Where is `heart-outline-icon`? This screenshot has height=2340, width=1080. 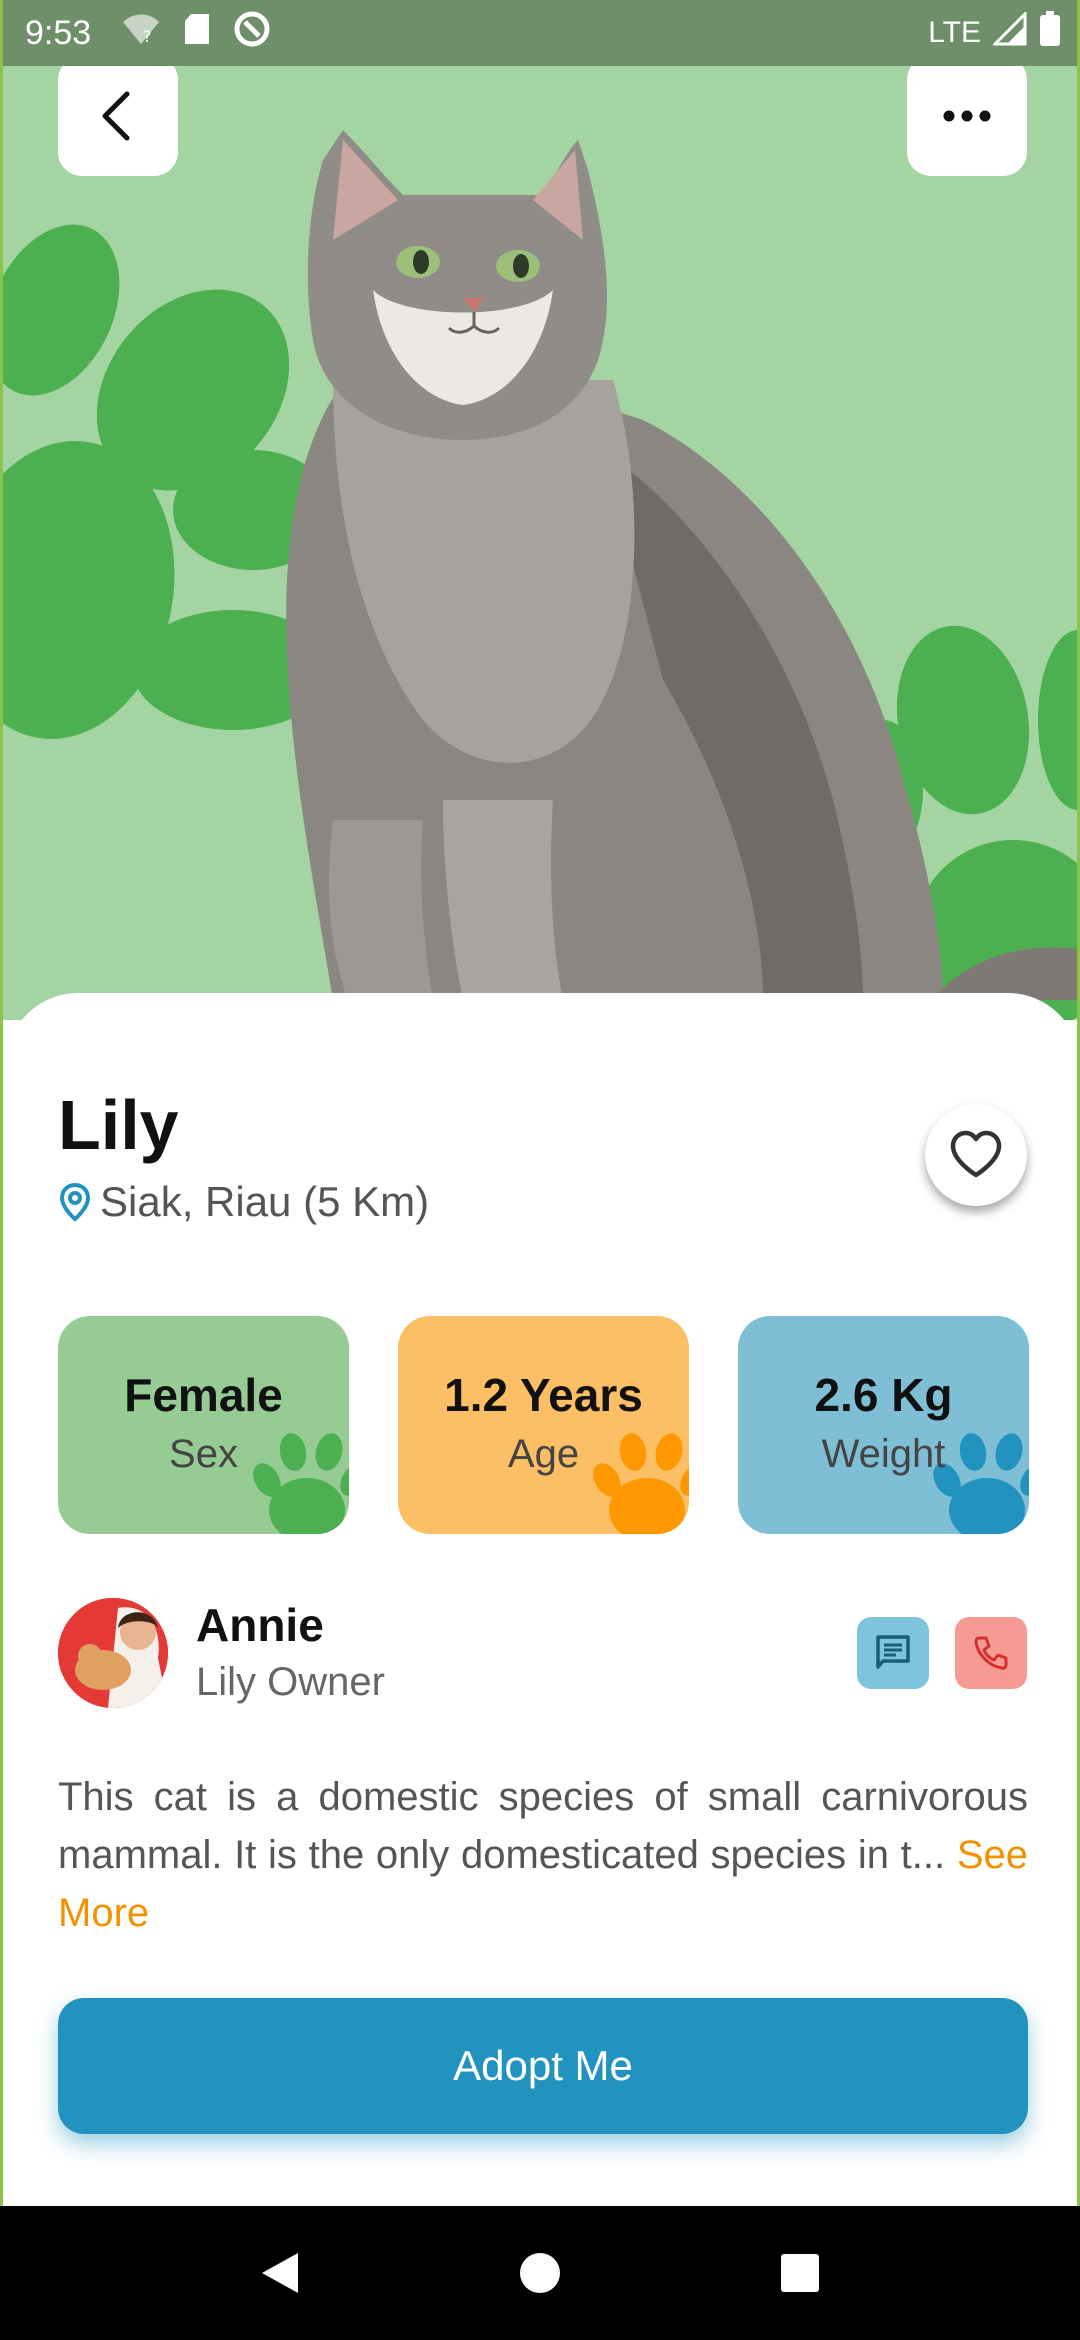
heart-outline-icon is located at coordinates (976, 1154).